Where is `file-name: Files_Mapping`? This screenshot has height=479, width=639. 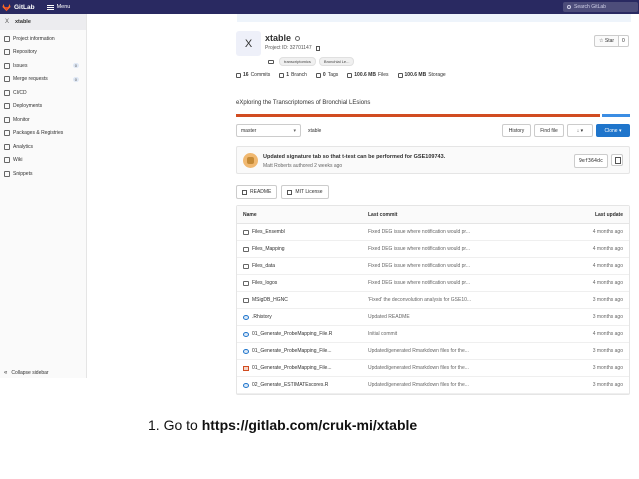 file-name: Files_Mapping is located at coordinates (268, 249).